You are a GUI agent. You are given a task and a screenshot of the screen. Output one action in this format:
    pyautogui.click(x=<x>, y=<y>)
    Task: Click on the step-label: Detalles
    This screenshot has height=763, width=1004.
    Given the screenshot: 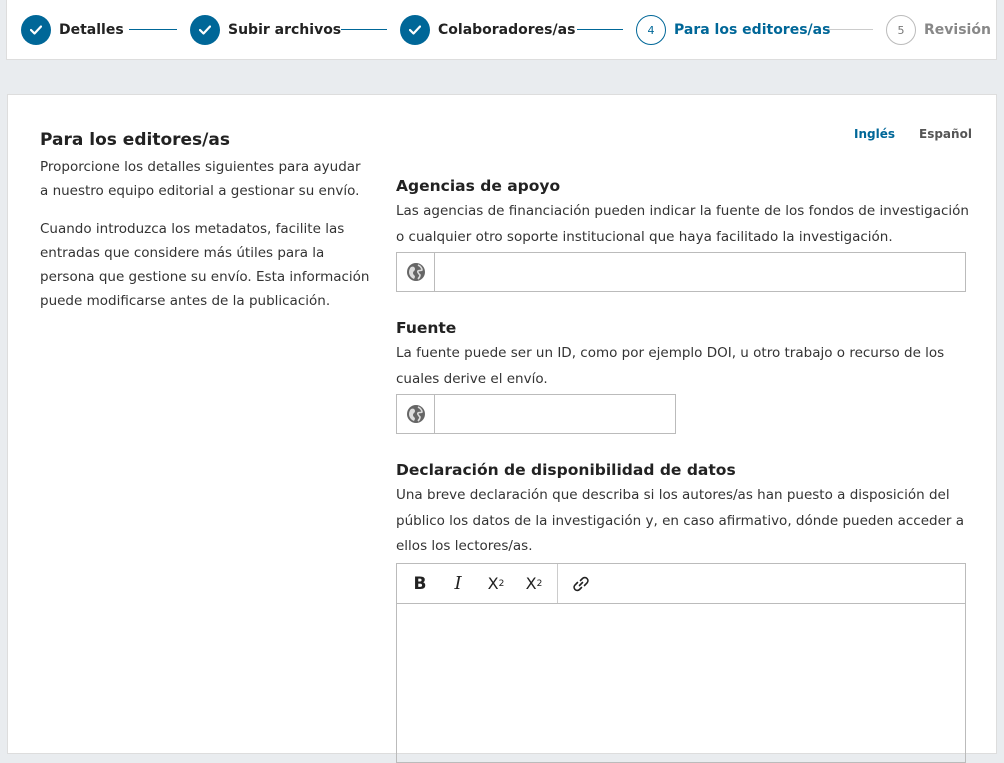 What is the action you would take?
    pyautogui.click(x=91, y=30)
    